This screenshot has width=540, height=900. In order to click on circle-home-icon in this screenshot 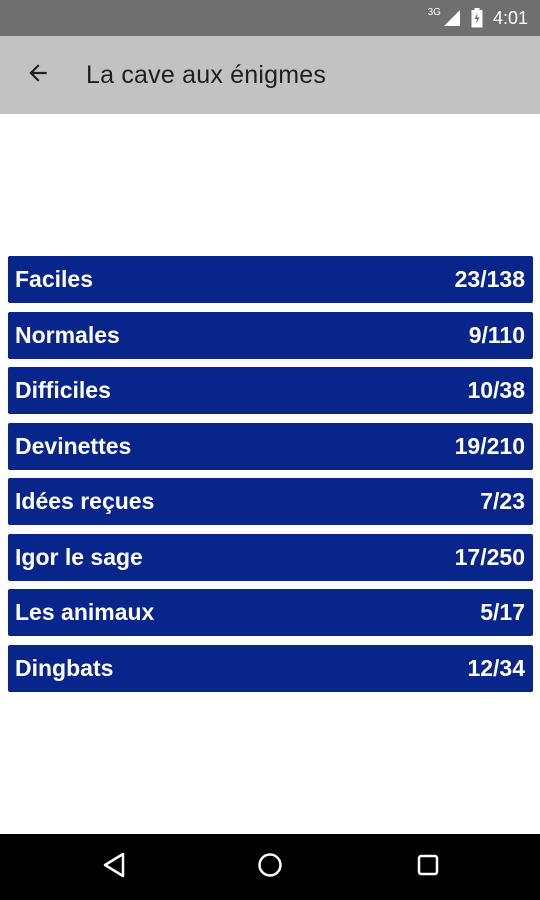, I will do `click(270, 867)`.